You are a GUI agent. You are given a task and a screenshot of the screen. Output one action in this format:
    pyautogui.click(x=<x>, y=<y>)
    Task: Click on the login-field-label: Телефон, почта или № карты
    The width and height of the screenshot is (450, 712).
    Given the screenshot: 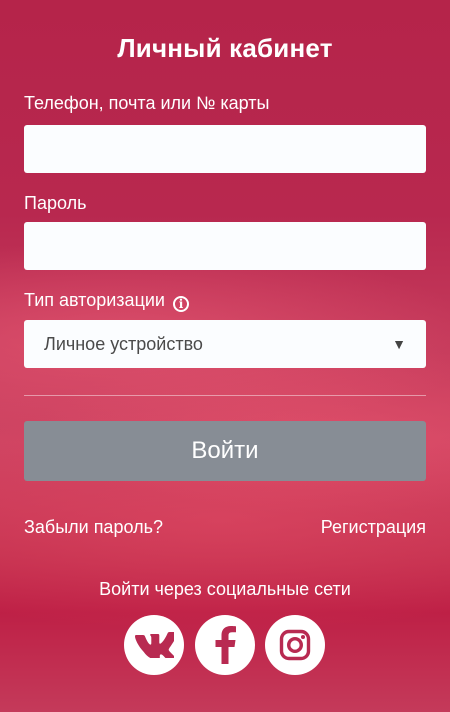 What is the action you would take?
    pyautogui.click(x=147, y=103)
    